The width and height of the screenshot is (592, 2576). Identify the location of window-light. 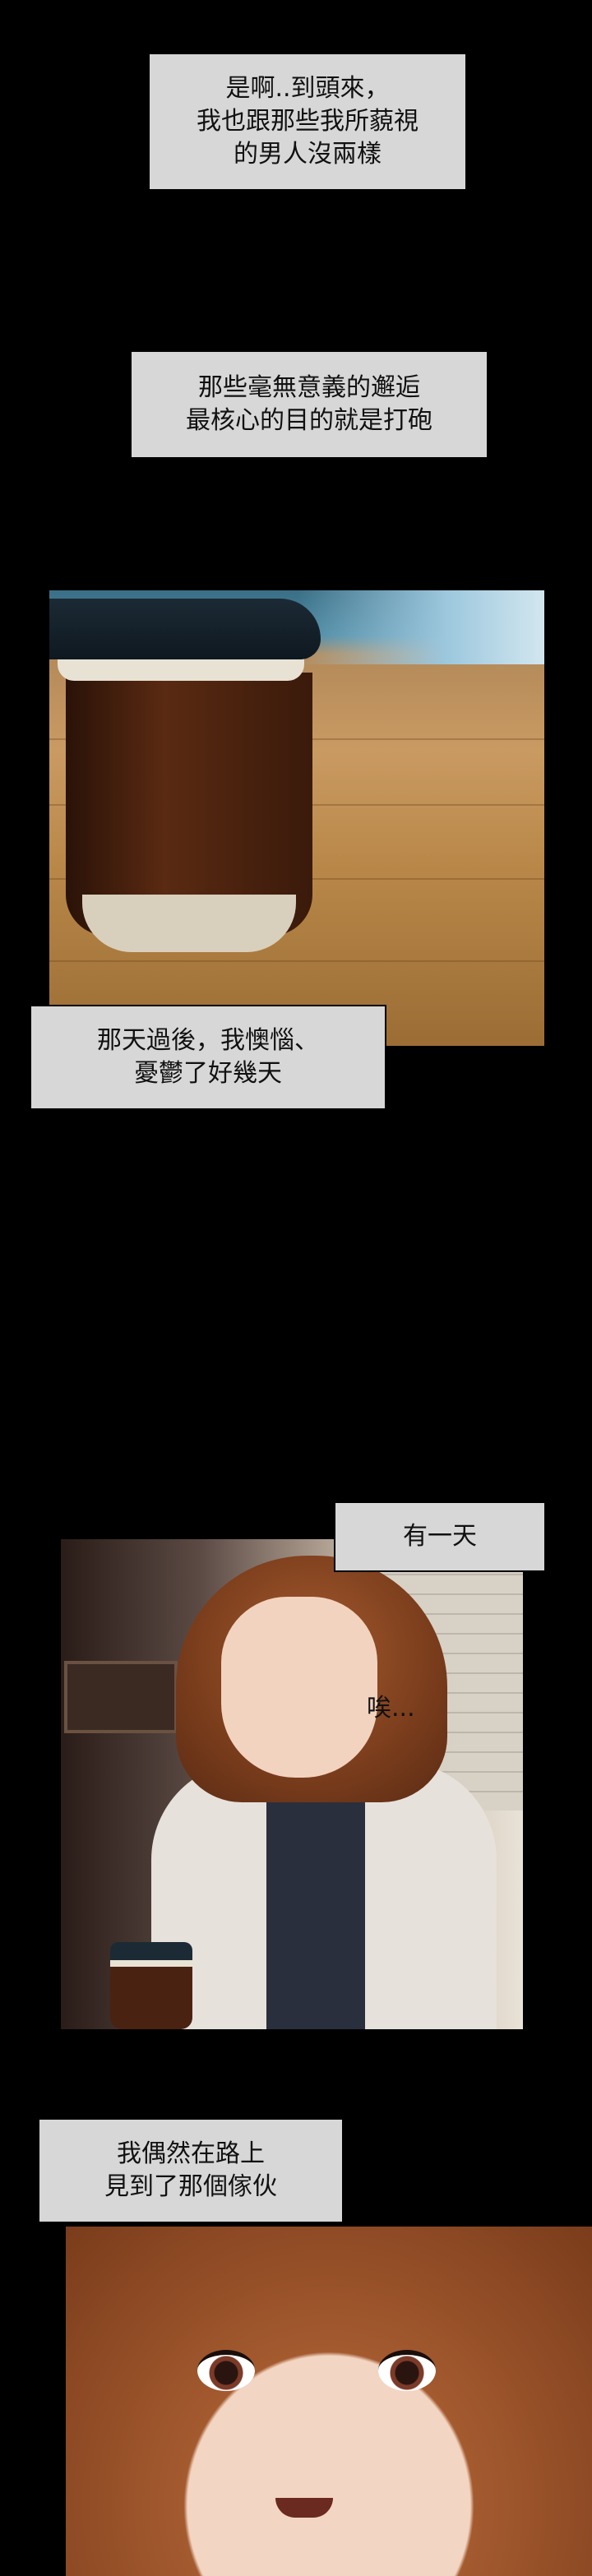
(421, 627).